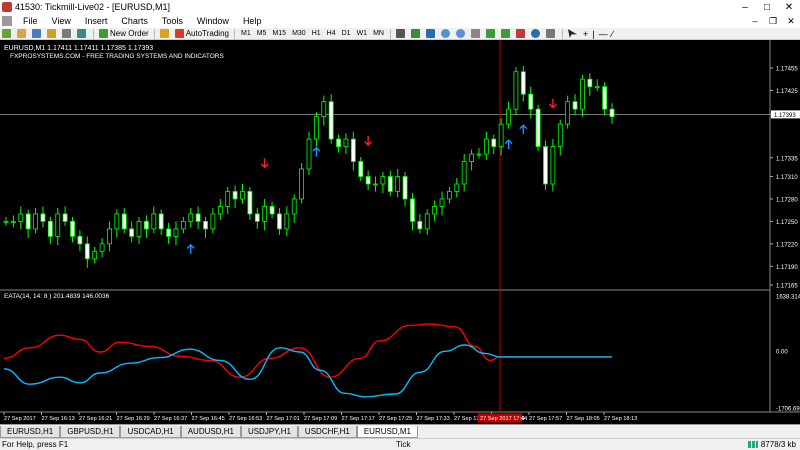  Describe the element at coordinates (446, 33) in the screenshot. I see `zoom-in-icon` at that location.